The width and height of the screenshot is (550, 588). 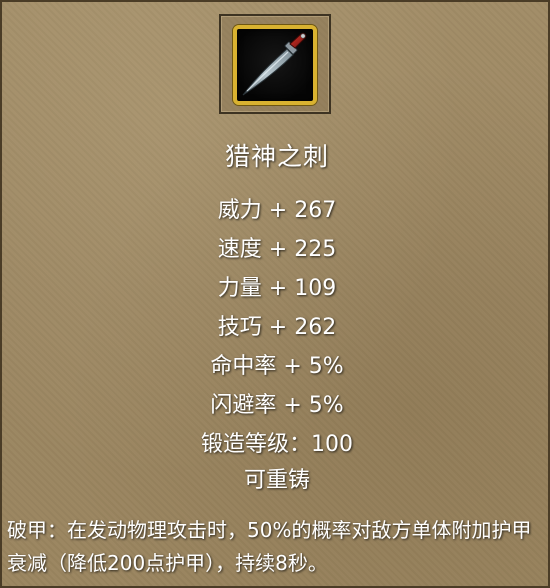 What do you see at coordinates (277, 249) in the screenshot?
I see `stat-speed: 速度 + 225` at bounding box center [277, 249].